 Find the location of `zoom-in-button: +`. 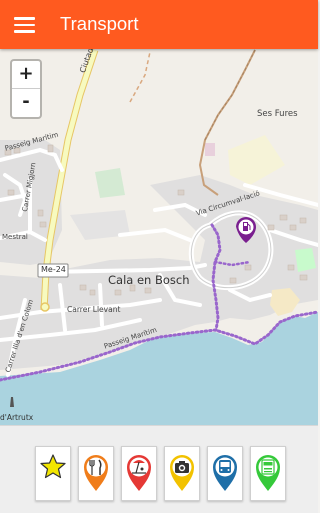

zoom-in-button: + is located at coordinates (26, 75).